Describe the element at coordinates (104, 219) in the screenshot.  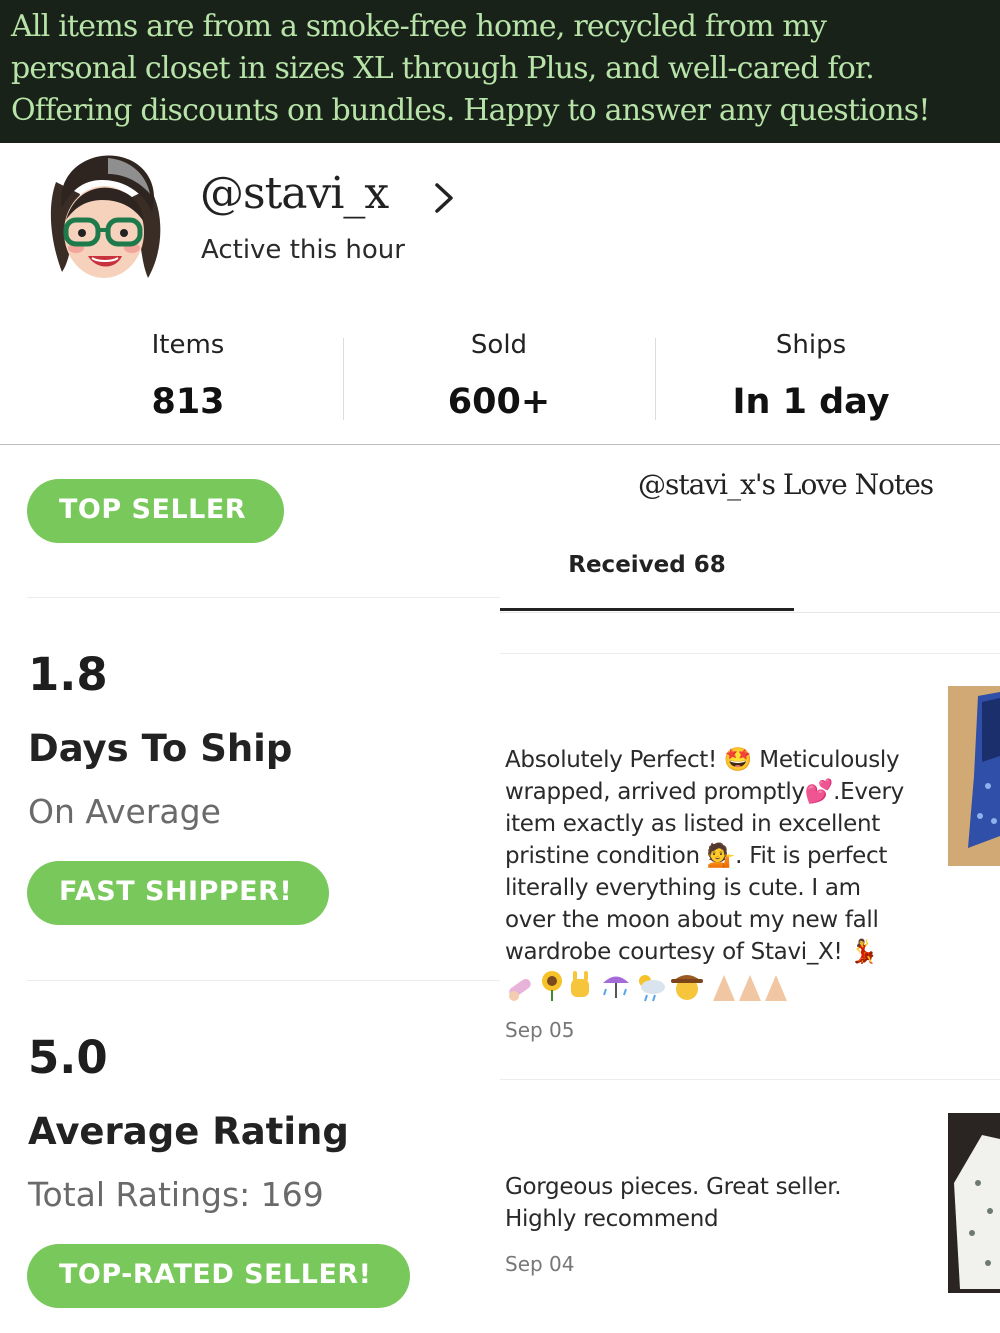
I see `avatar` at that location.